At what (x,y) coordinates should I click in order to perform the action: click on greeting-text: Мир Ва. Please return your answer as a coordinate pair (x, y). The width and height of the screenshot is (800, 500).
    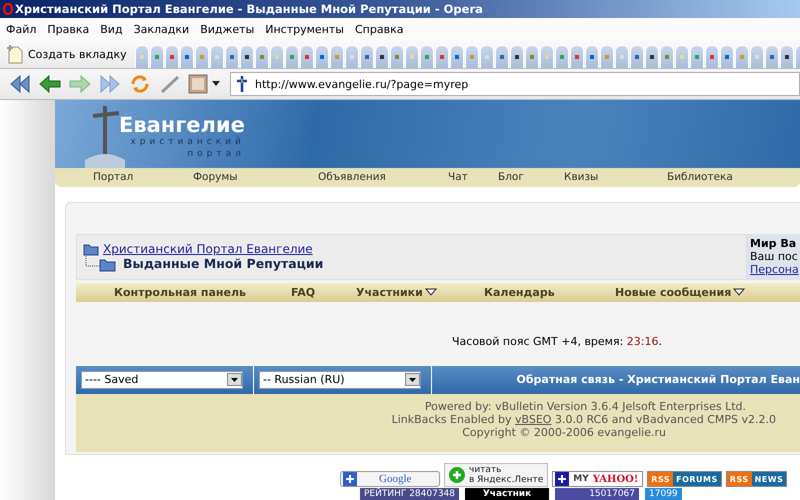
    Looking at the image, I should click on (774, 243).